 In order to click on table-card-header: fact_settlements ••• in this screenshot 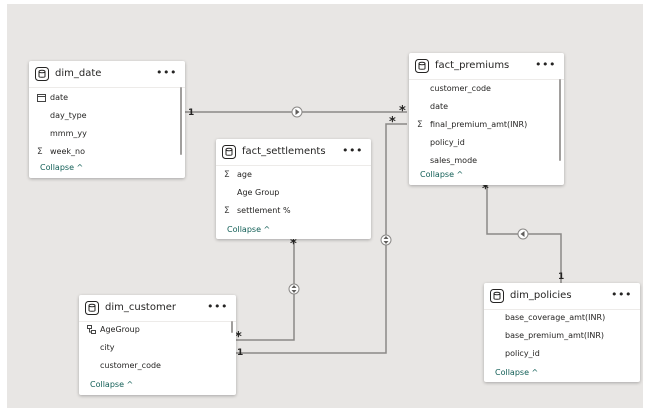, I will do `click(293, 152)`.